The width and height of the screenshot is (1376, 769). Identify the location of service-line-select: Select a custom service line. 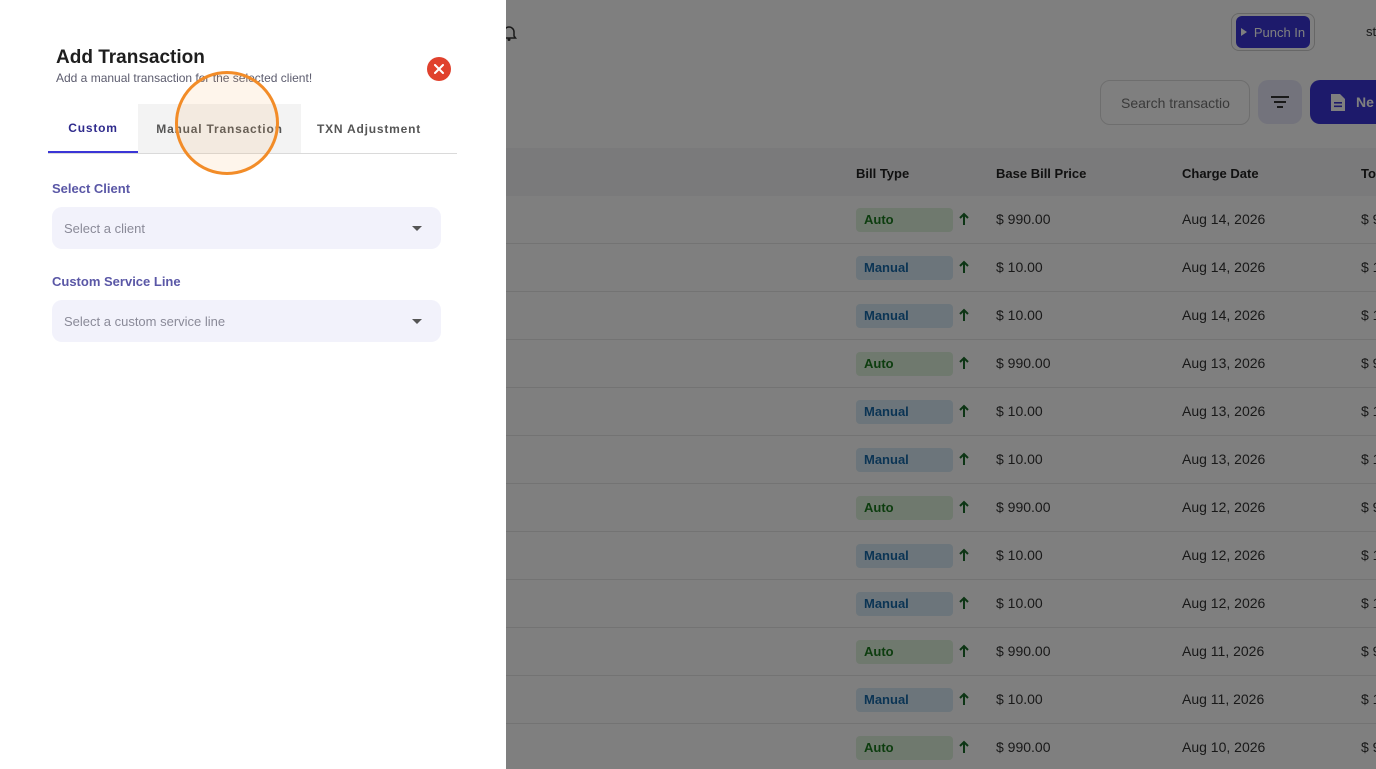
(246, 321).